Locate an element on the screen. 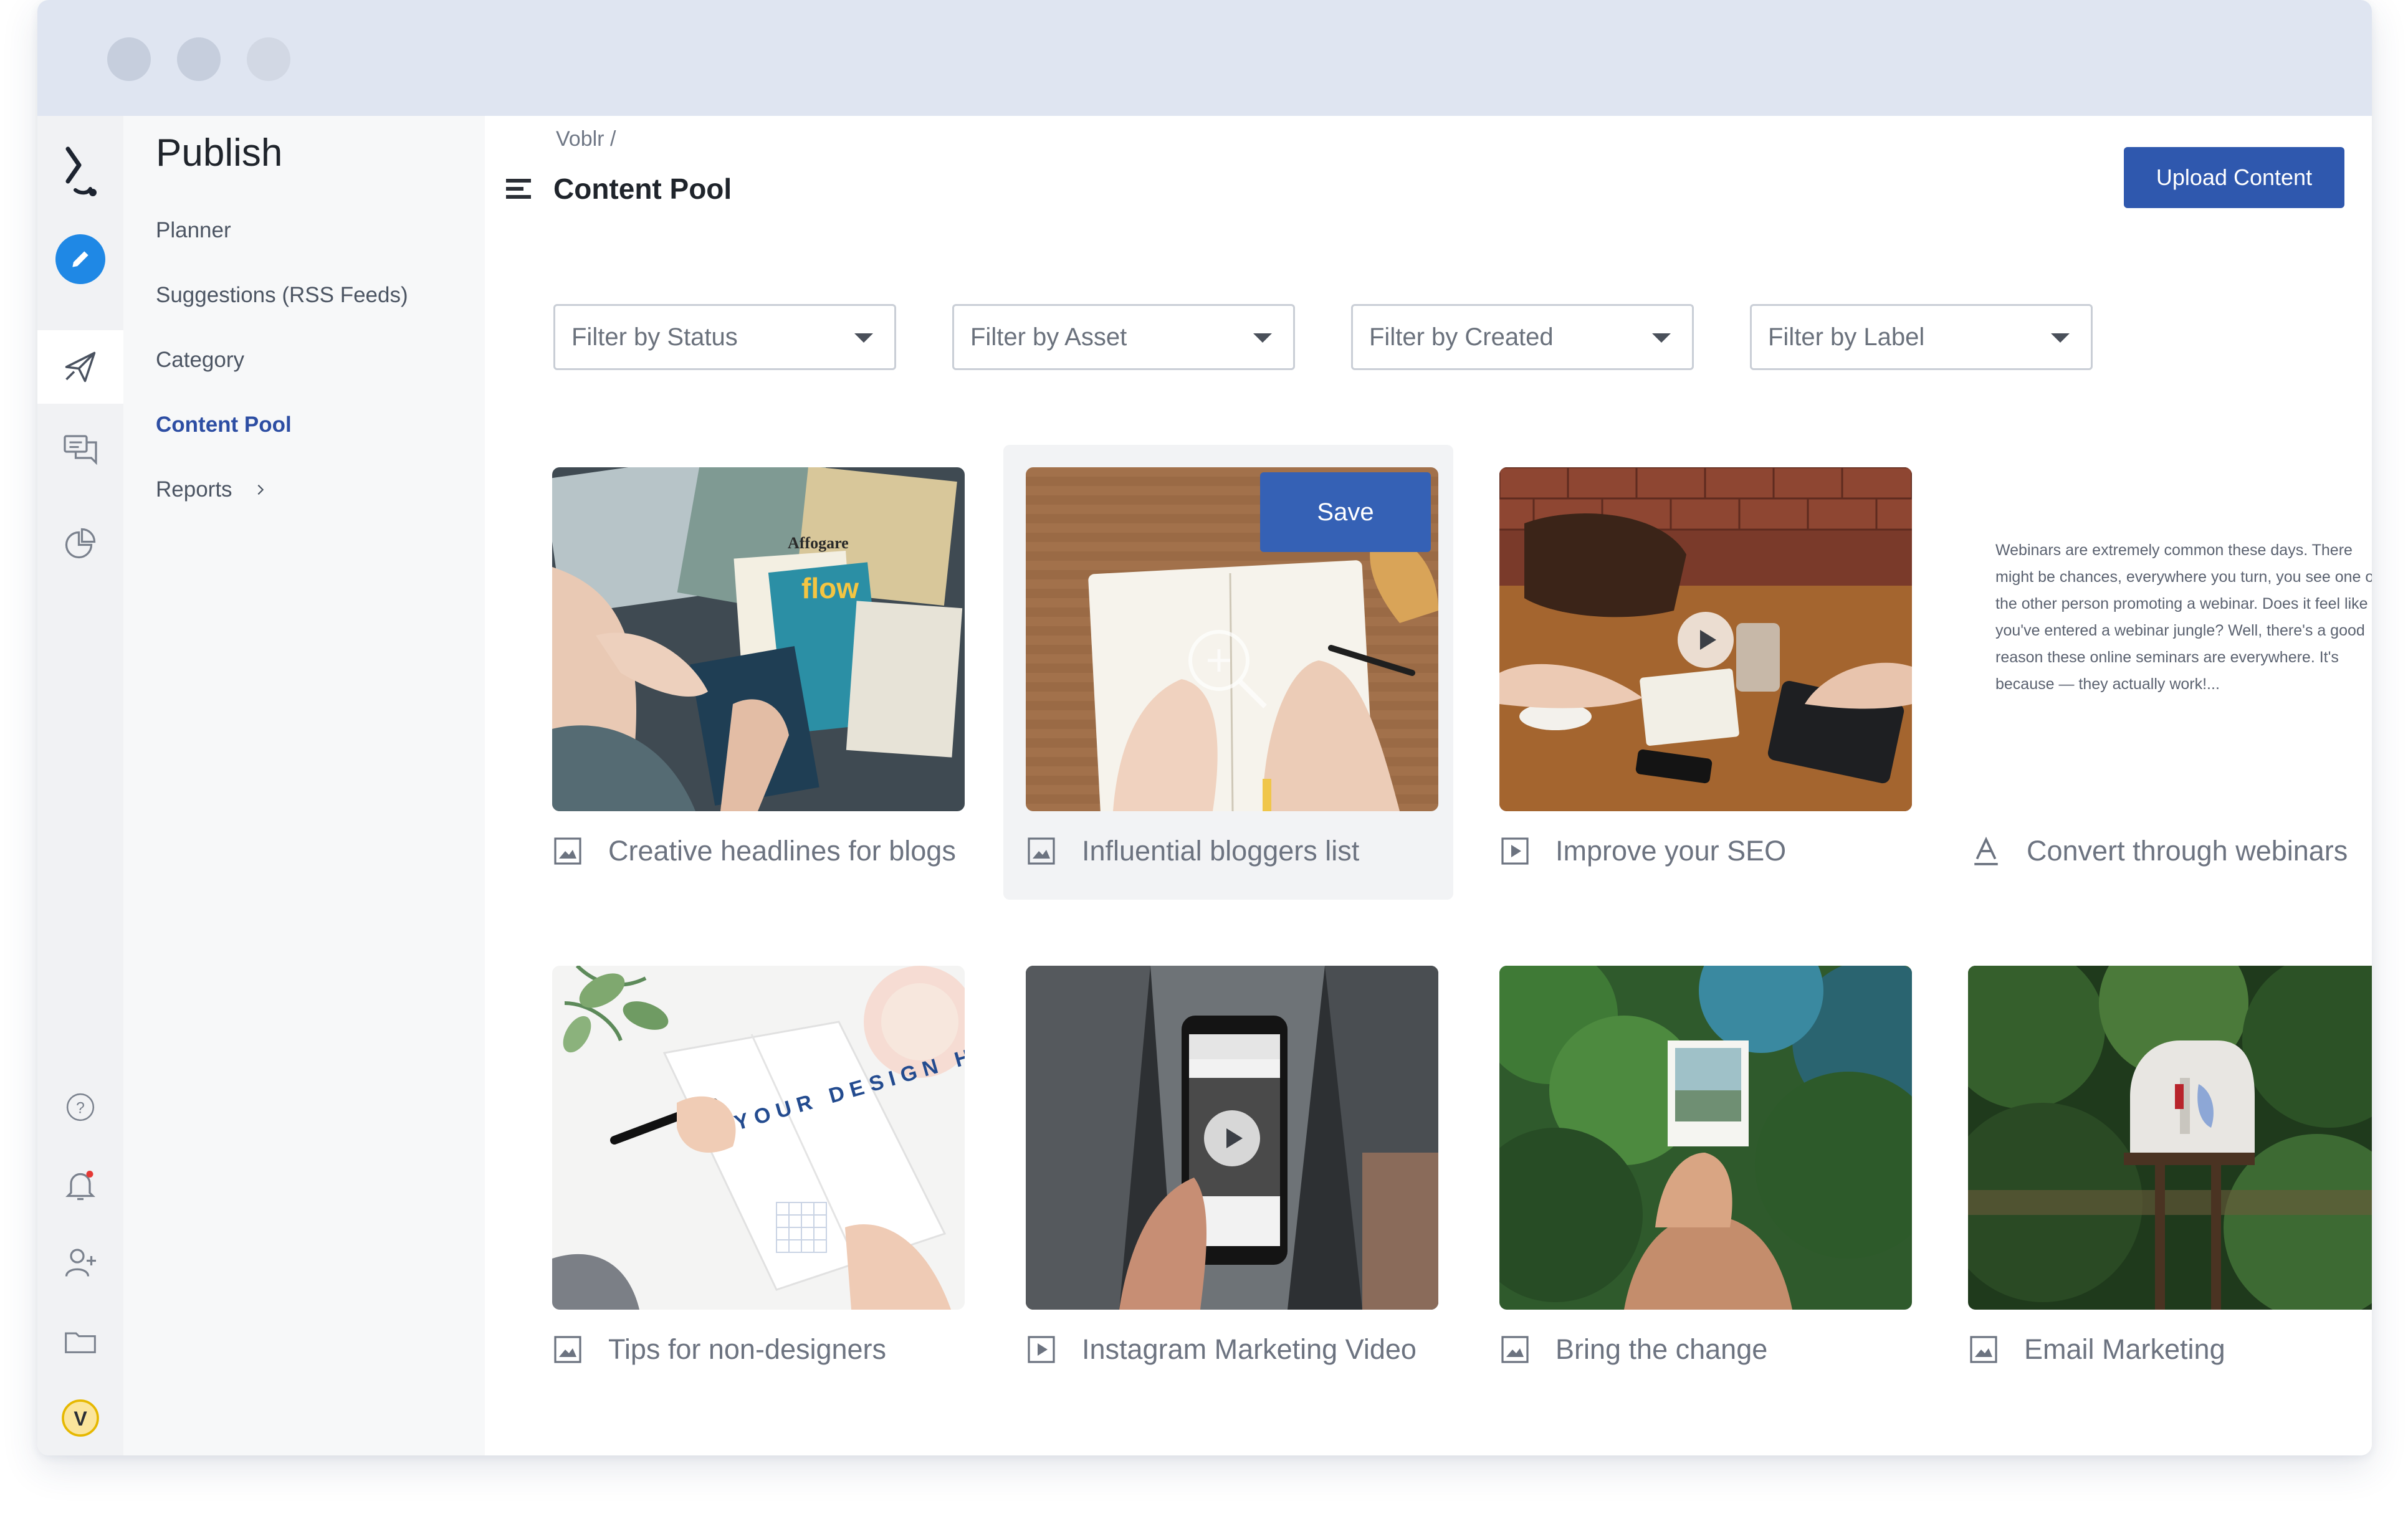 The height and width of the screenshot is (1514, 2408). breadcrumb: Voblr / is located at coordinates (586, 139).